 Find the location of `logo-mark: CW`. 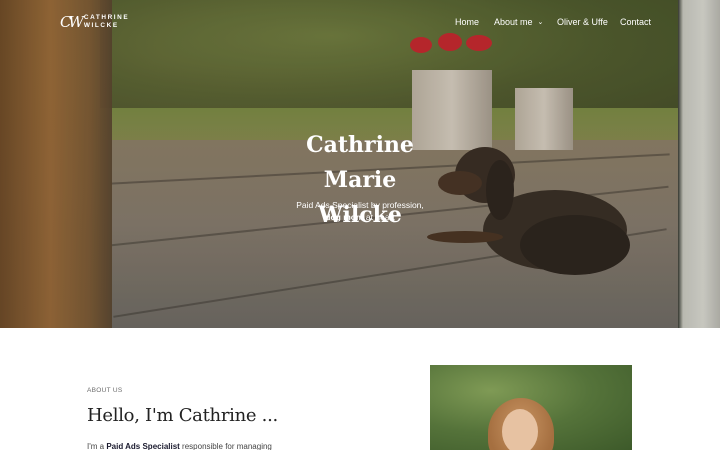

logo-mark: CW is located at coordinates (72, 22).